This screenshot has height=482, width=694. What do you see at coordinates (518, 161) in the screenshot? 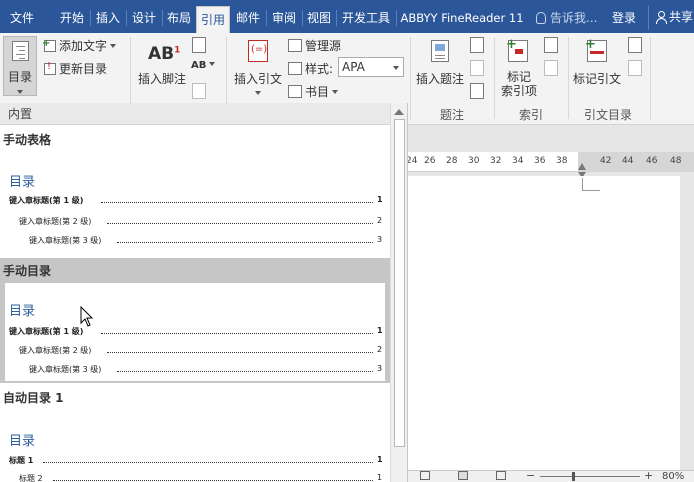
I see `ruler-number: 34` at bounding box center [518, 161].